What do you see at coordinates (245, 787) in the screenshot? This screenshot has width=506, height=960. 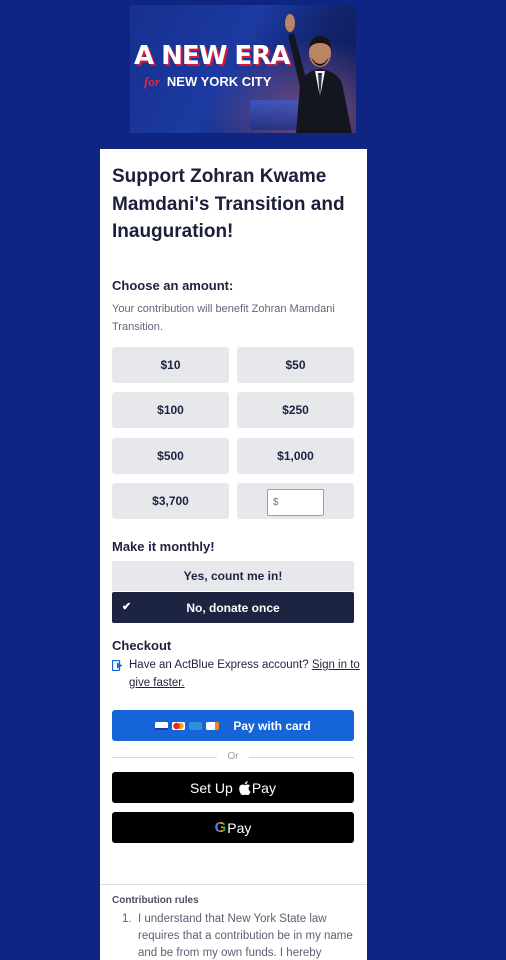 I see `apple-logo-icon` at bounding box center [245, 787].